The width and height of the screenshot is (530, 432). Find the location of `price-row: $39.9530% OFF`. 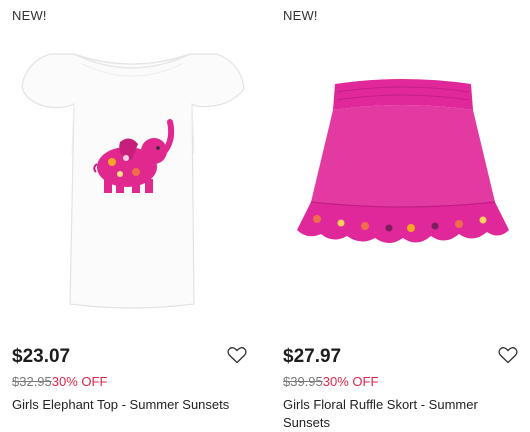

price-row: $39.9530% OFF is located at coordinates (330, 381).